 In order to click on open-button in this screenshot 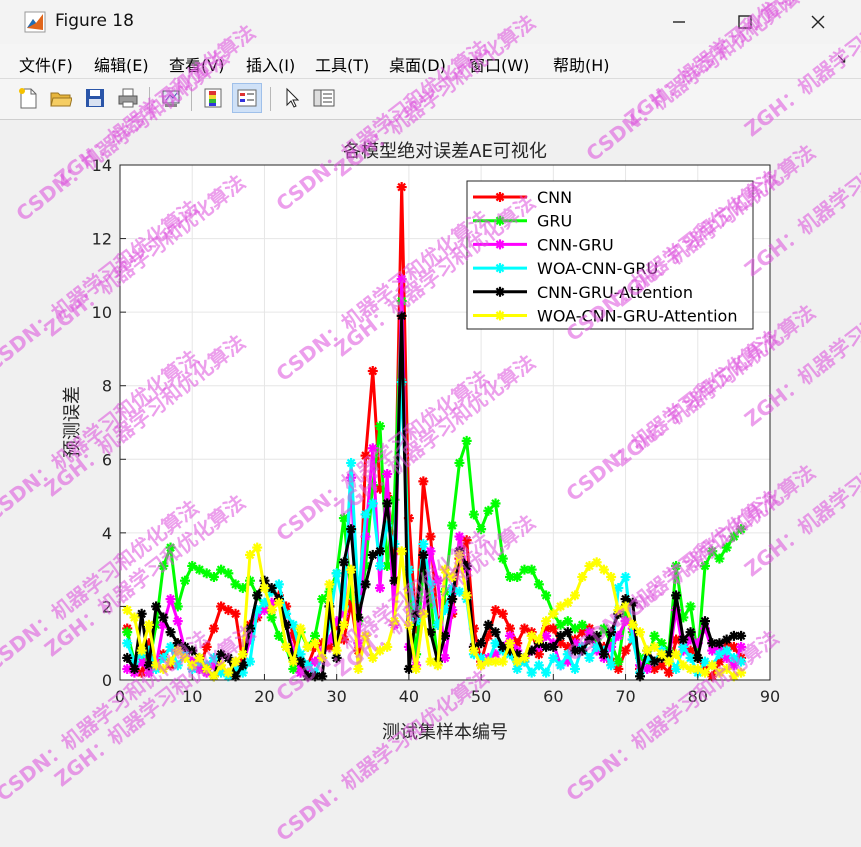, I will do `click(61, 98)`.